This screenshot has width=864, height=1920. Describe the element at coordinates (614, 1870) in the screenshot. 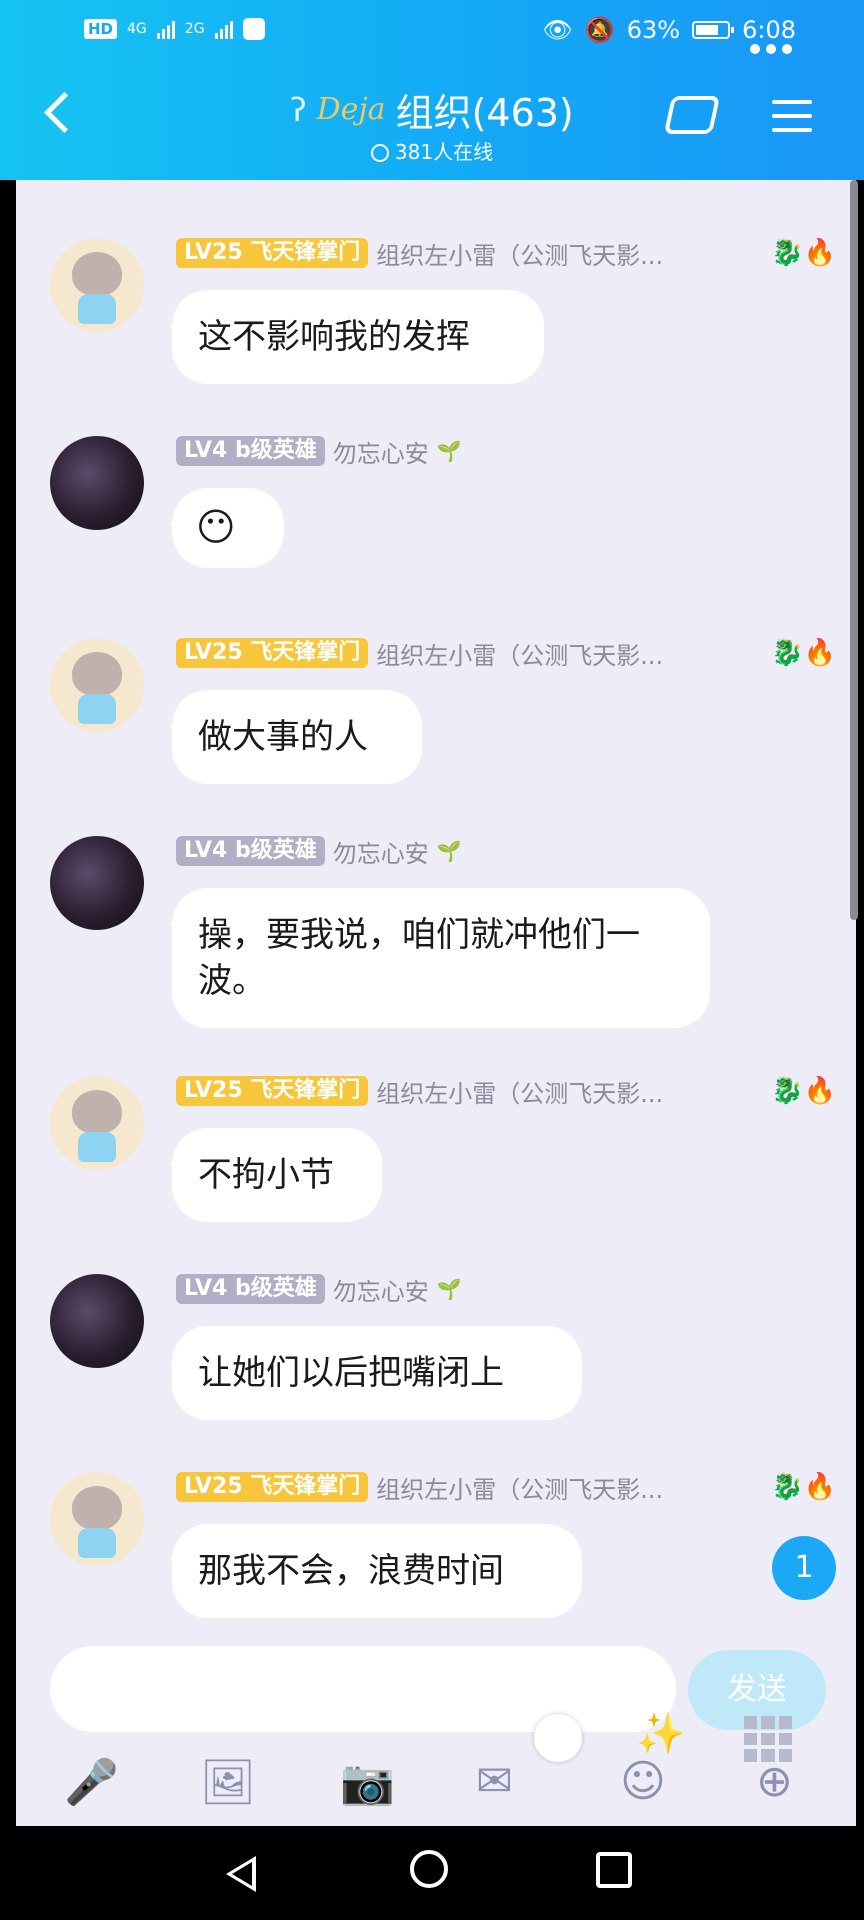

I see `nav-recents-icon` at that location.